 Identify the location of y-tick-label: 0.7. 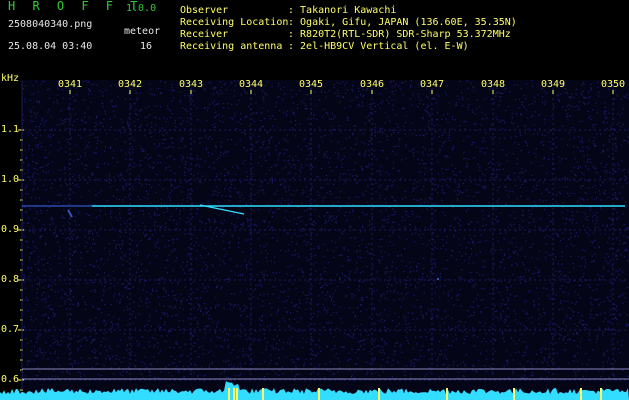
(10, 329).